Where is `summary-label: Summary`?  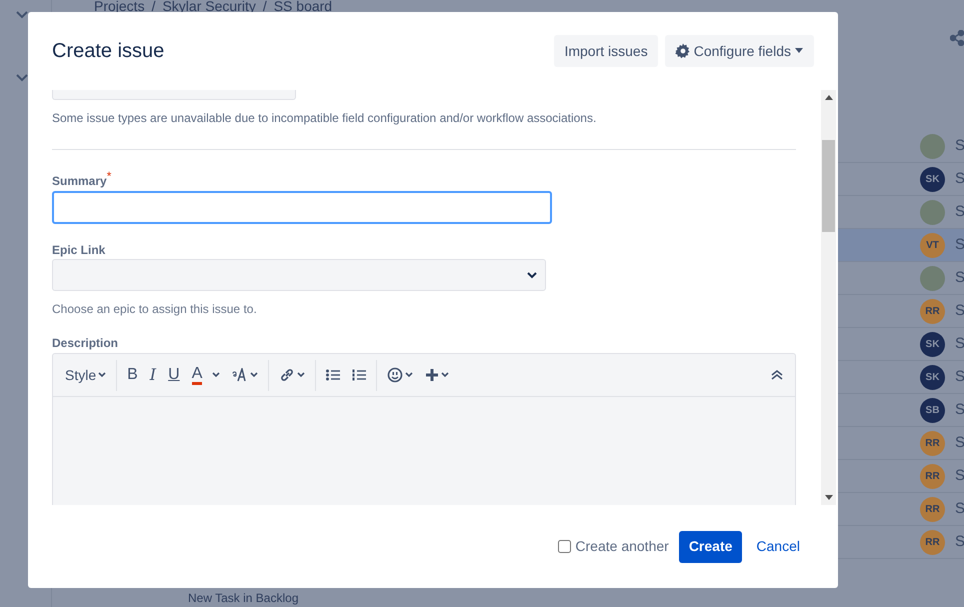
summary-label: Summary is located at coordinates (79, 181).